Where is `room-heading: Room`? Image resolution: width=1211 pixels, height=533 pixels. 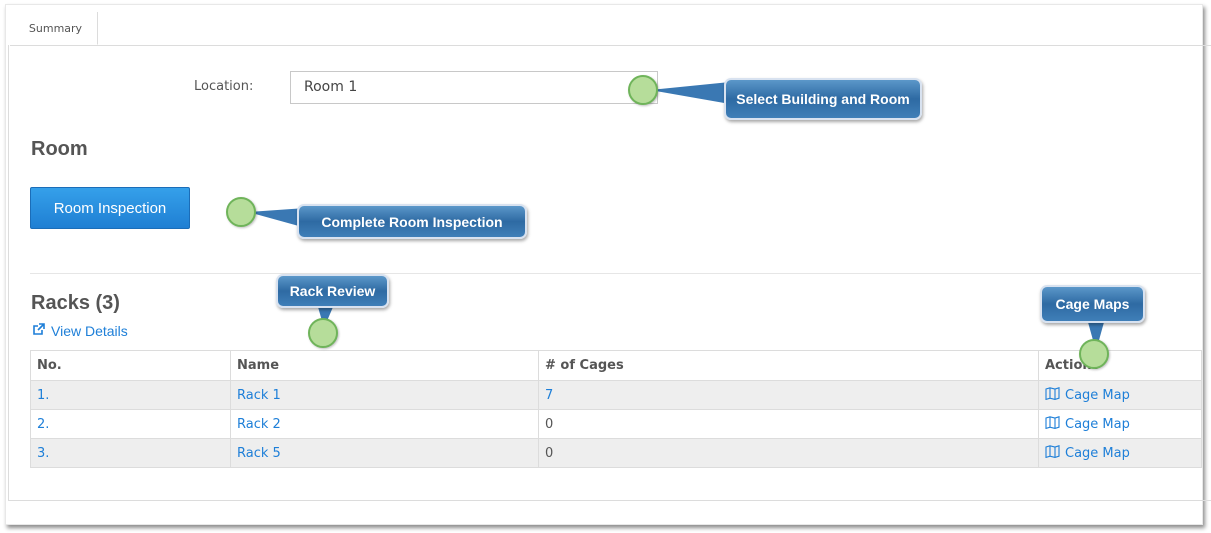
room-heading: Room is located at coordinates (59, 149).